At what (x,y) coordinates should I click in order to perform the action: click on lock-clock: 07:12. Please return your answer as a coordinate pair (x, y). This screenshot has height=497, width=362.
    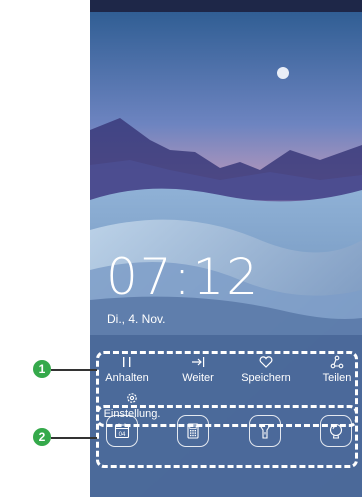
    Looking at the image, I should click on (183, 277).